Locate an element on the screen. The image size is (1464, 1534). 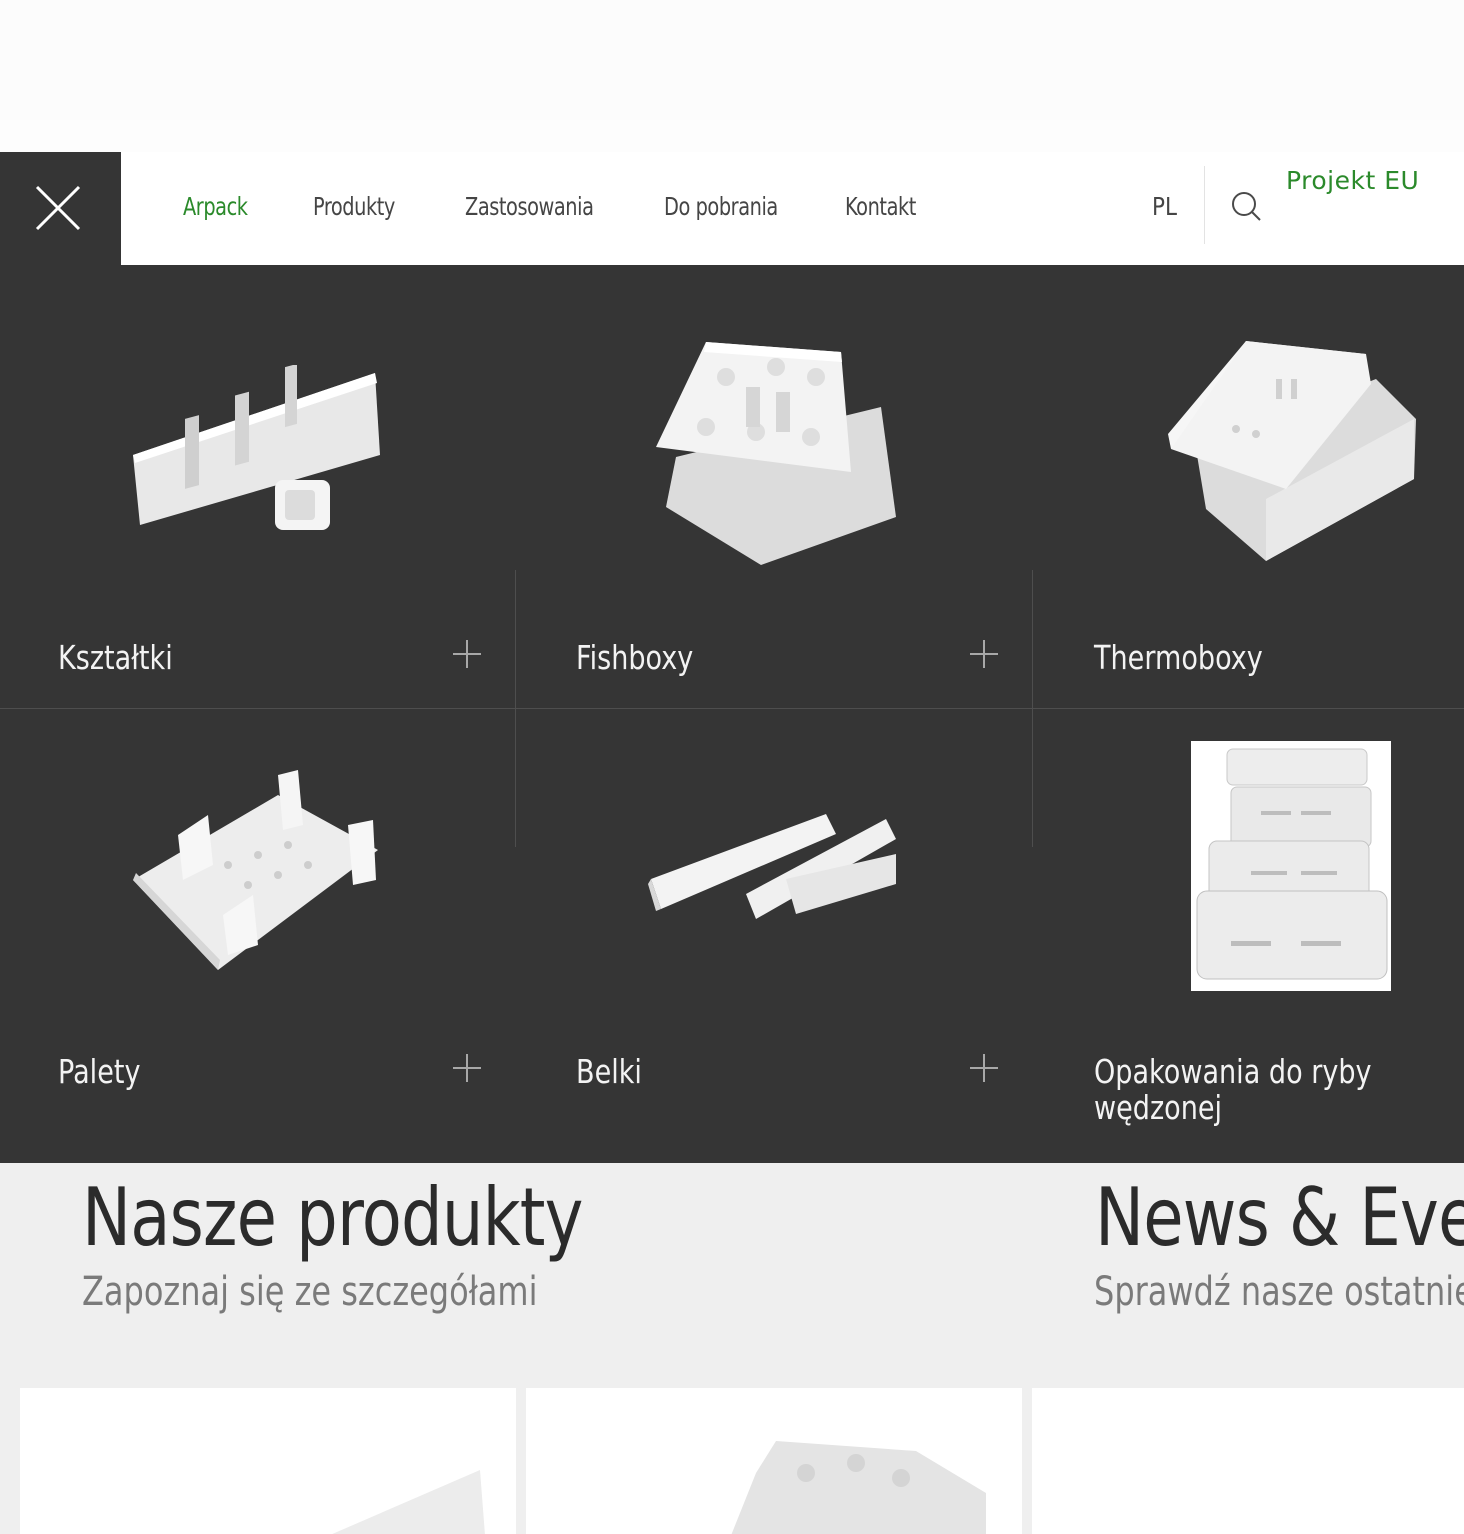
product-tile-fishboxy: Fishboxy is located at coordinates (774, 486).